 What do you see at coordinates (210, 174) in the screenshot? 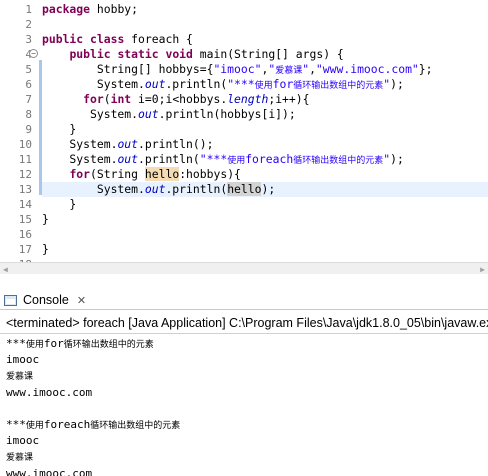
I see `code-token: :hobbys){` at bounding box center [210, 174].